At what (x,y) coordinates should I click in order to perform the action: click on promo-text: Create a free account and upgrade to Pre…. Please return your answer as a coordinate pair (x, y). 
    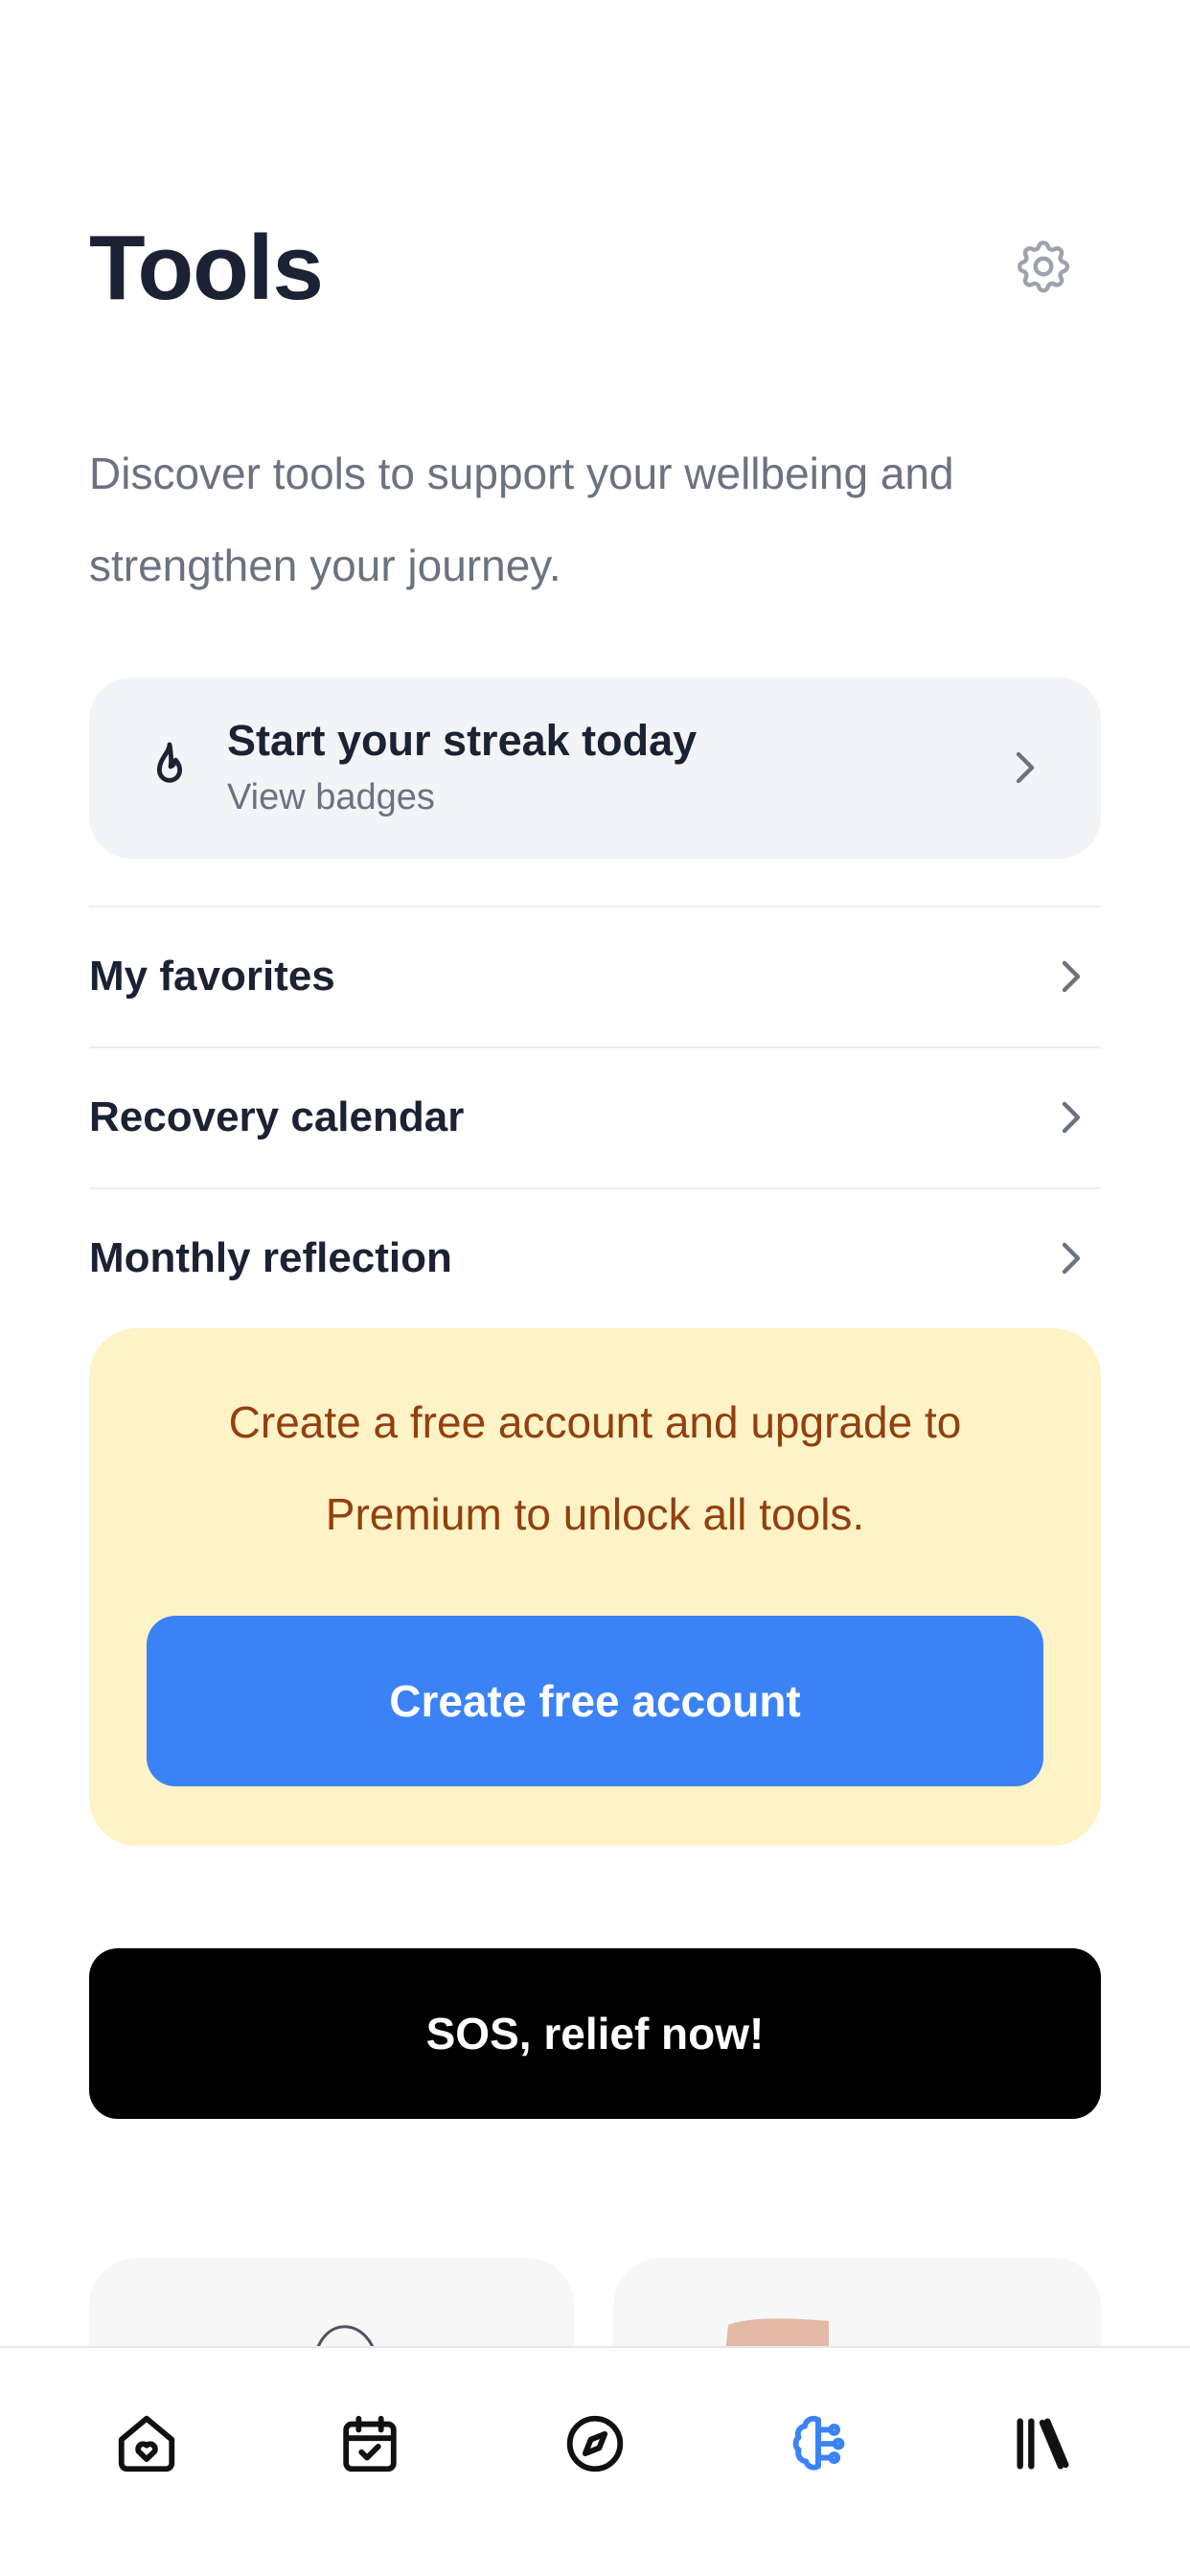
    Looking at the image, I should click on (595, 1468).